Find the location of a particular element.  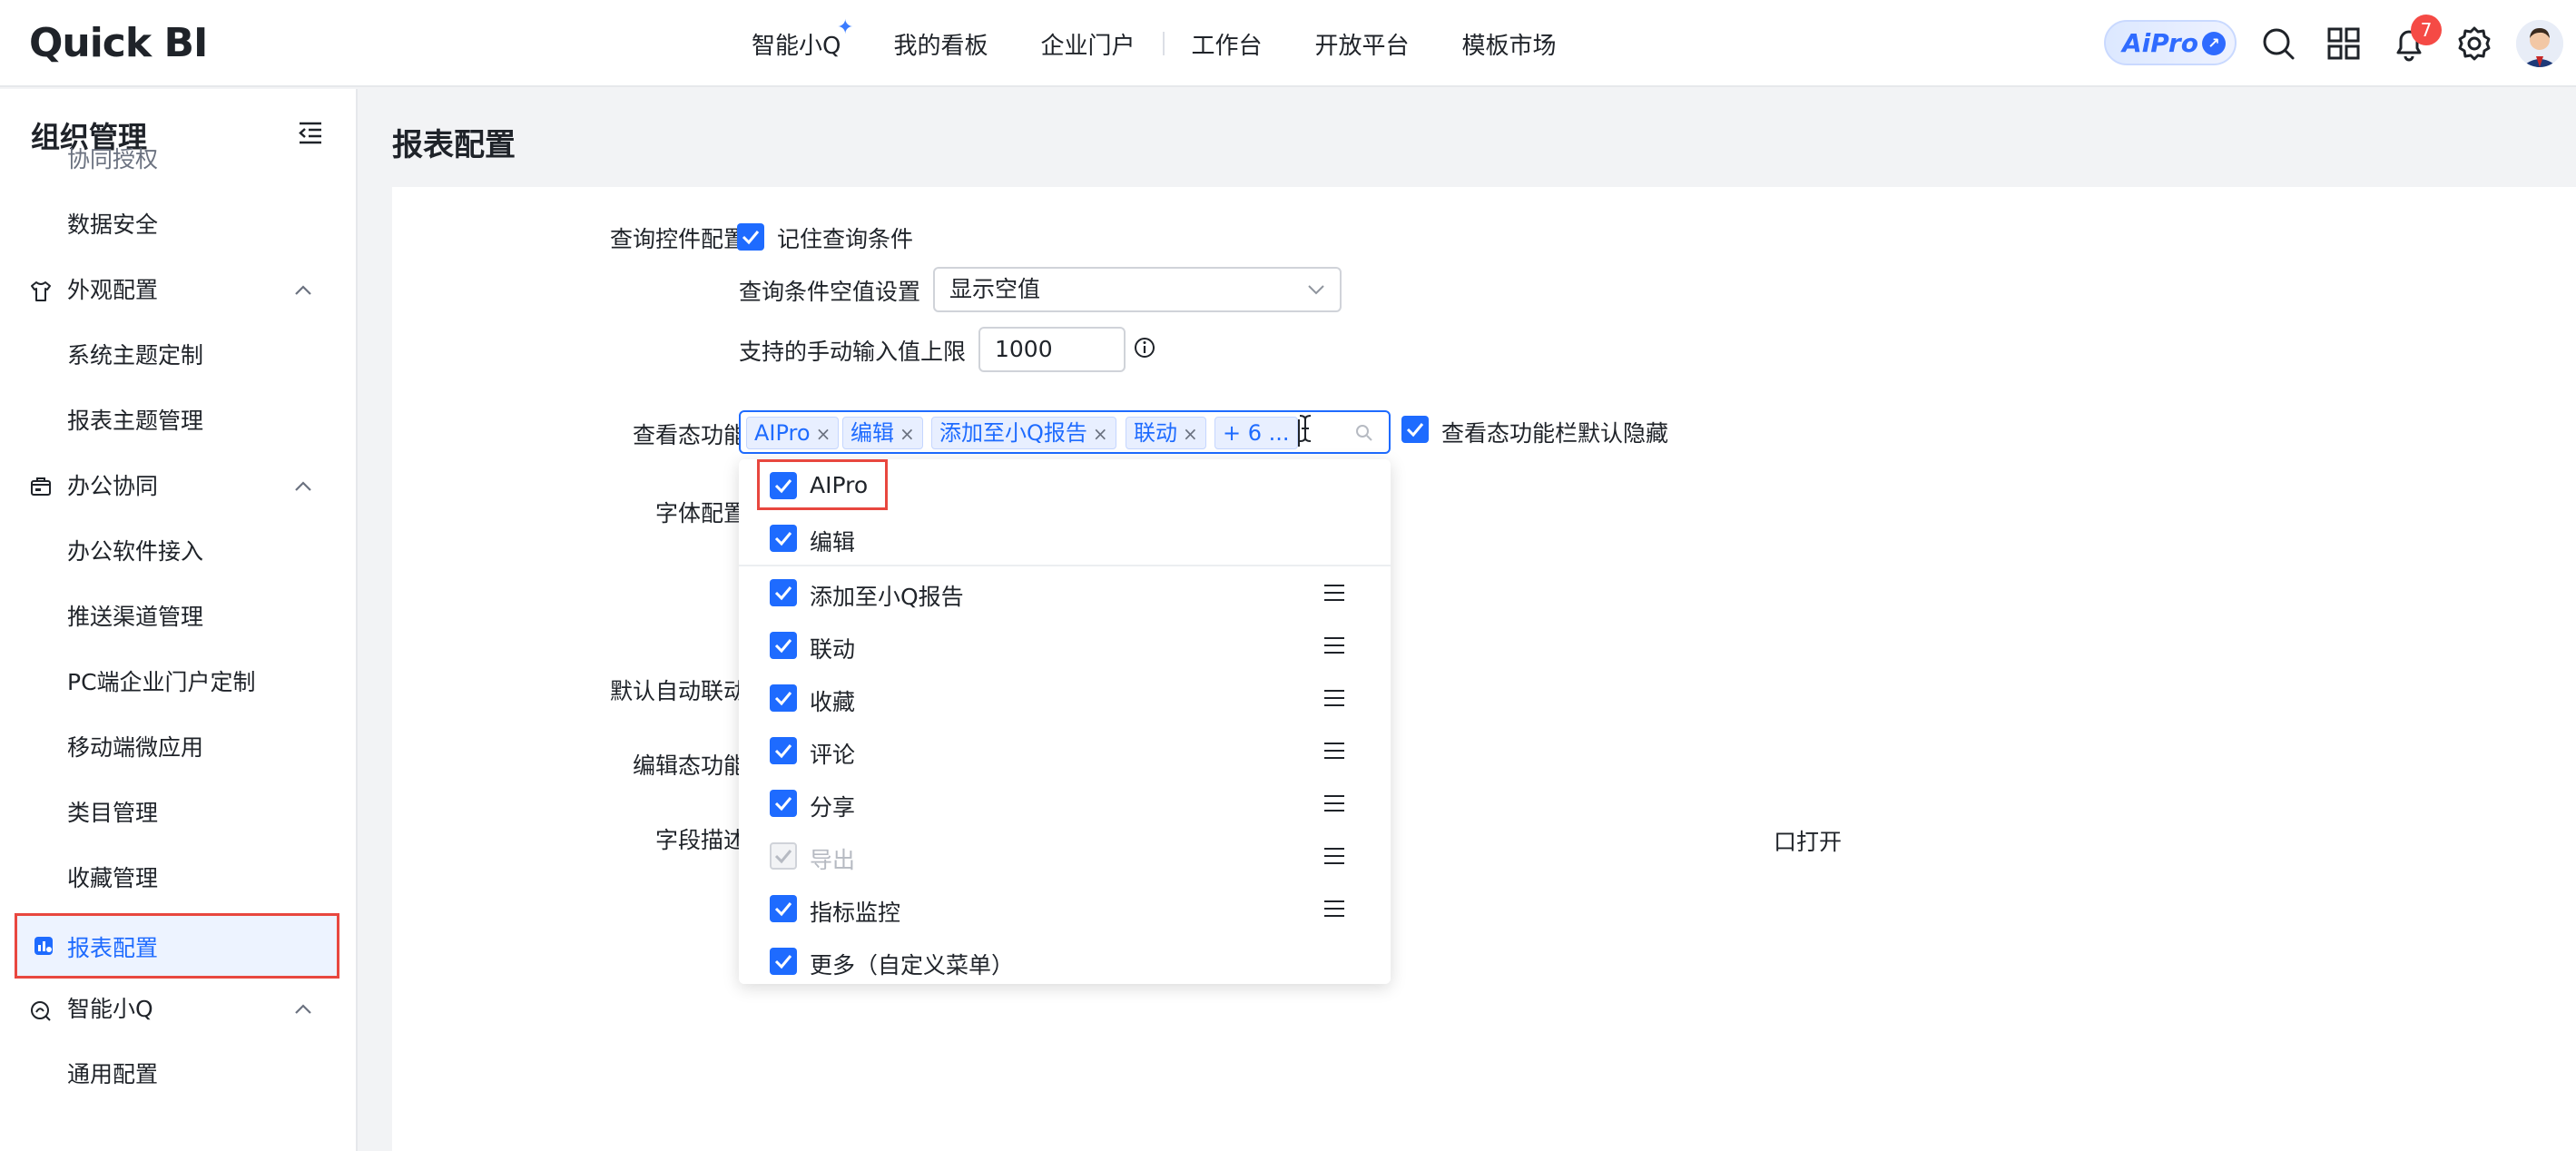

nav-enterprise-portal: 企业门户 is located at coordinates (1087, 44).